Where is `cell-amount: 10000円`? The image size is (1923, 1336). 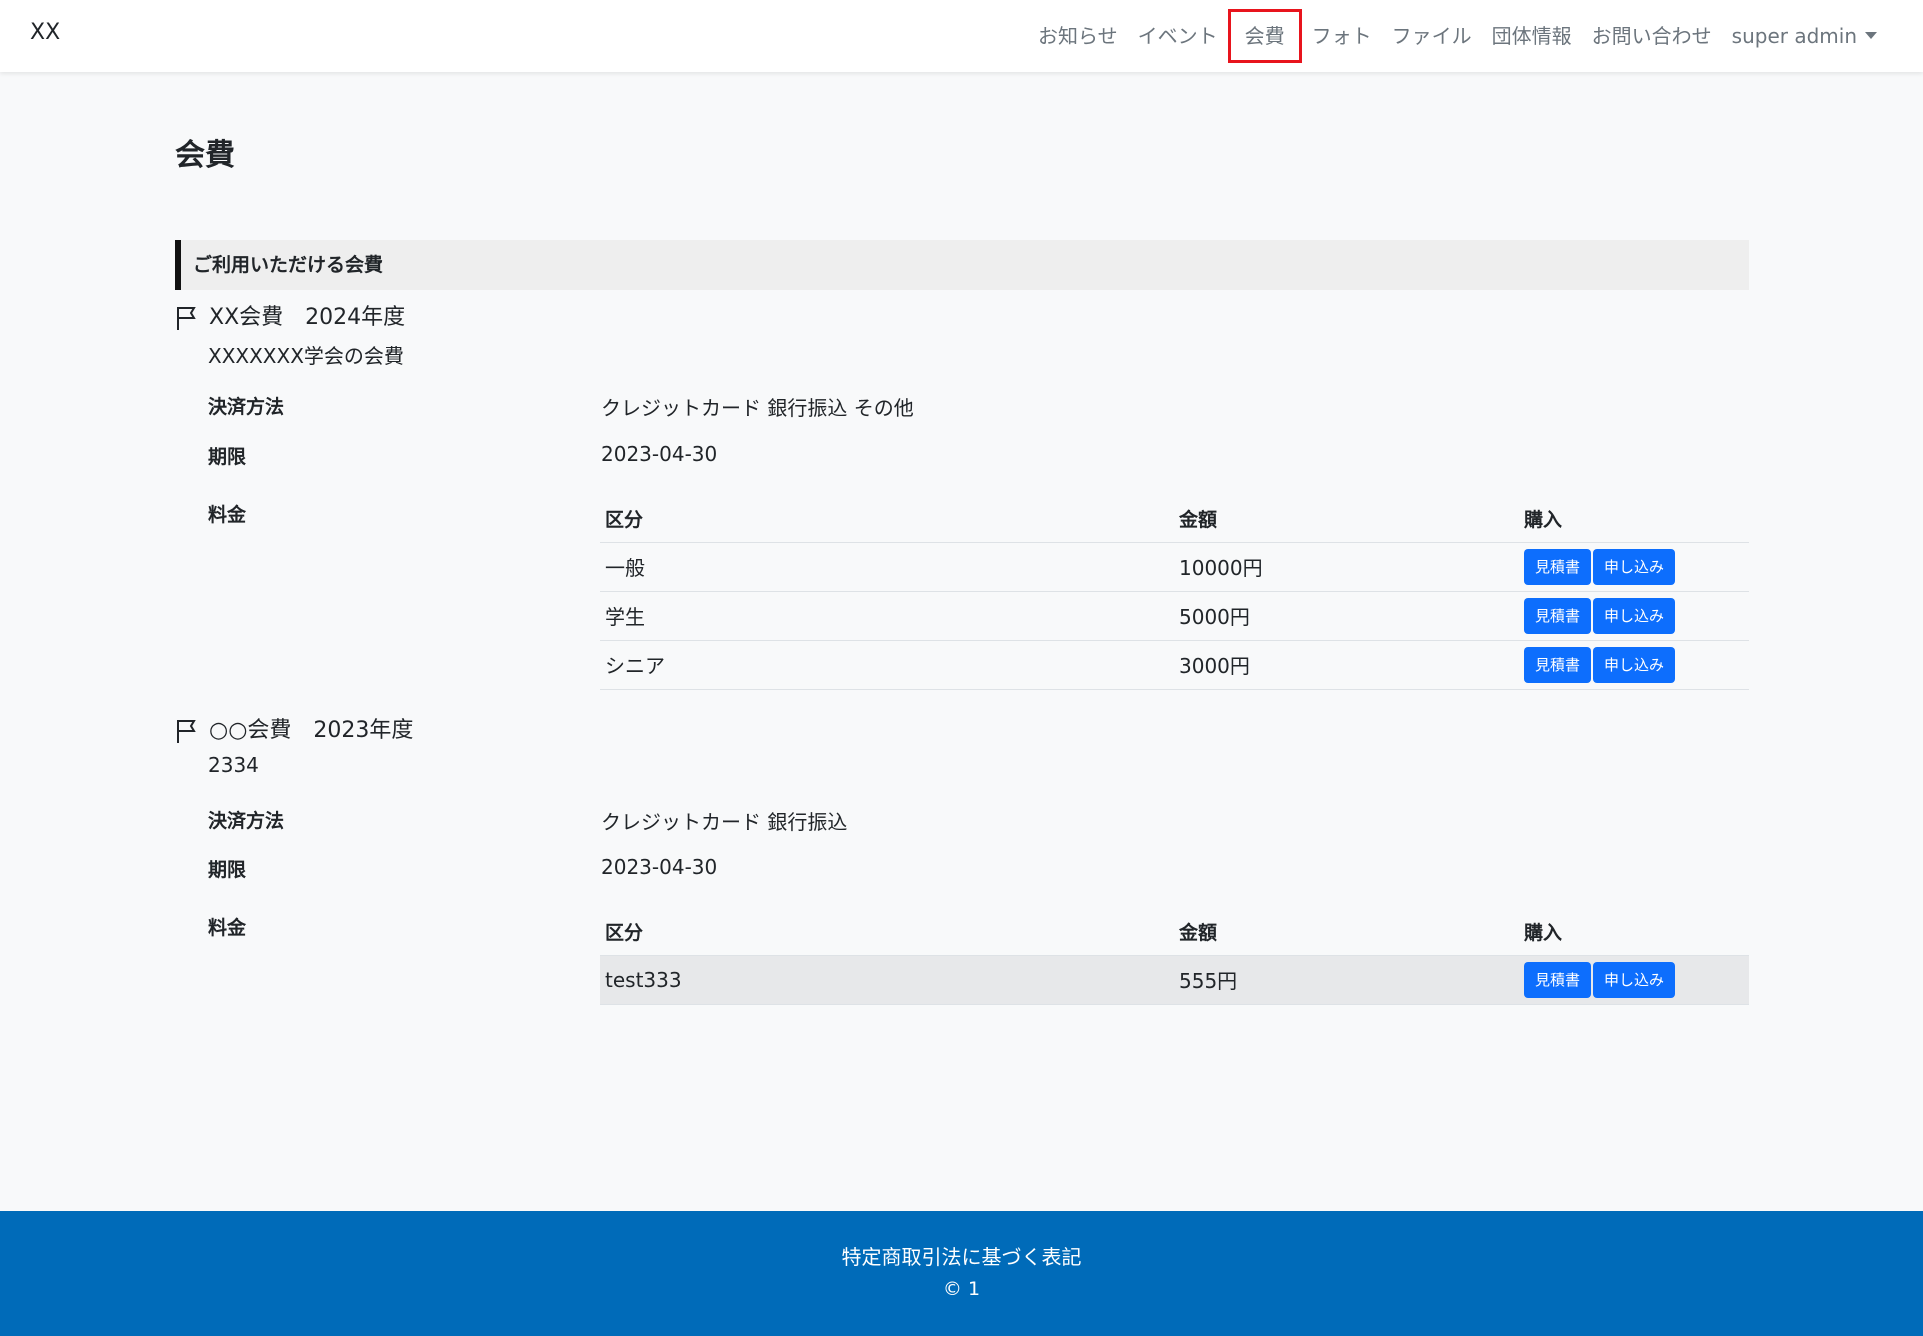 cell-amount: 10000円 is located at coordinates (1346, 567).